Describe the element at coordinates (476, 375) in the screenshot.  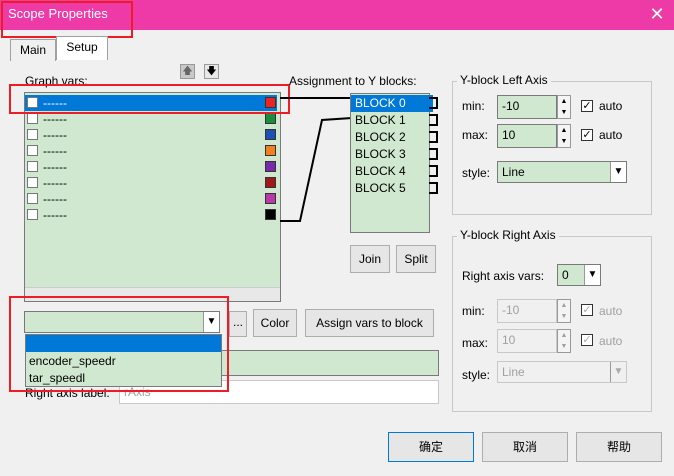
I see `right-style-label: style:` at that location.